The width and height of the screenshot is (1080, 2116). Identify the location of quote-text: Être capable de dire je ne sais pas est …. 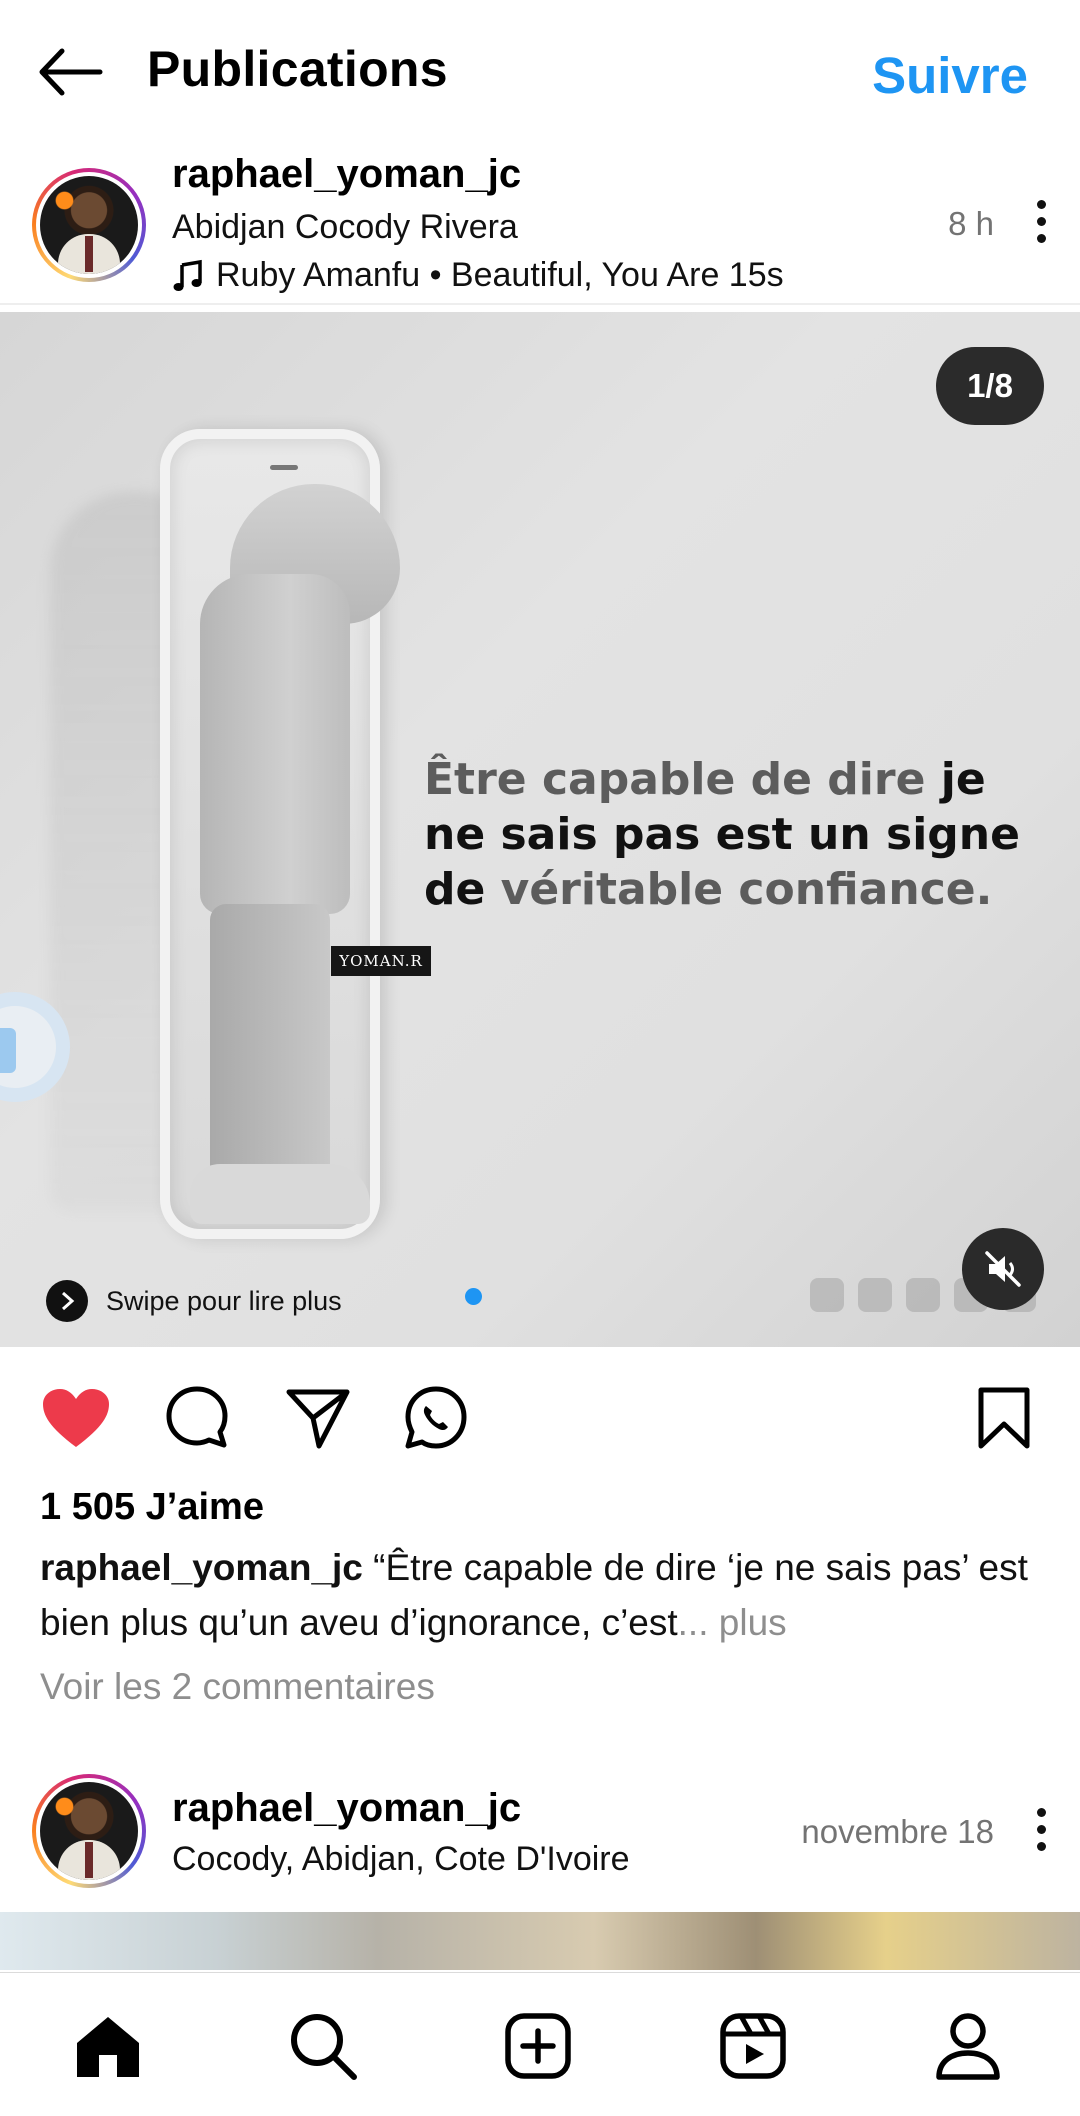
(722, 834).